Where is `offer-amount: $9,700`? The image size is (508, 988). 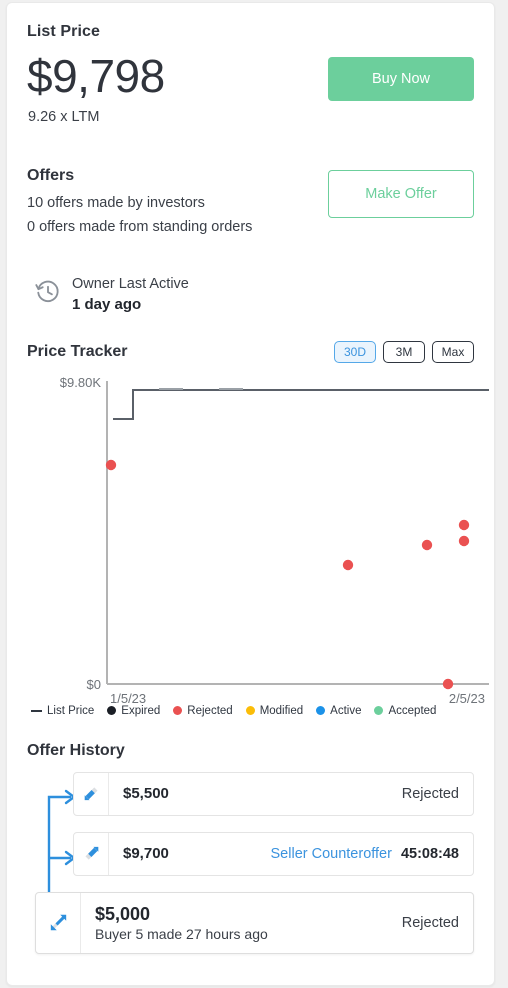
offer-amount: $9,700 is located at coordinates (146, 854).